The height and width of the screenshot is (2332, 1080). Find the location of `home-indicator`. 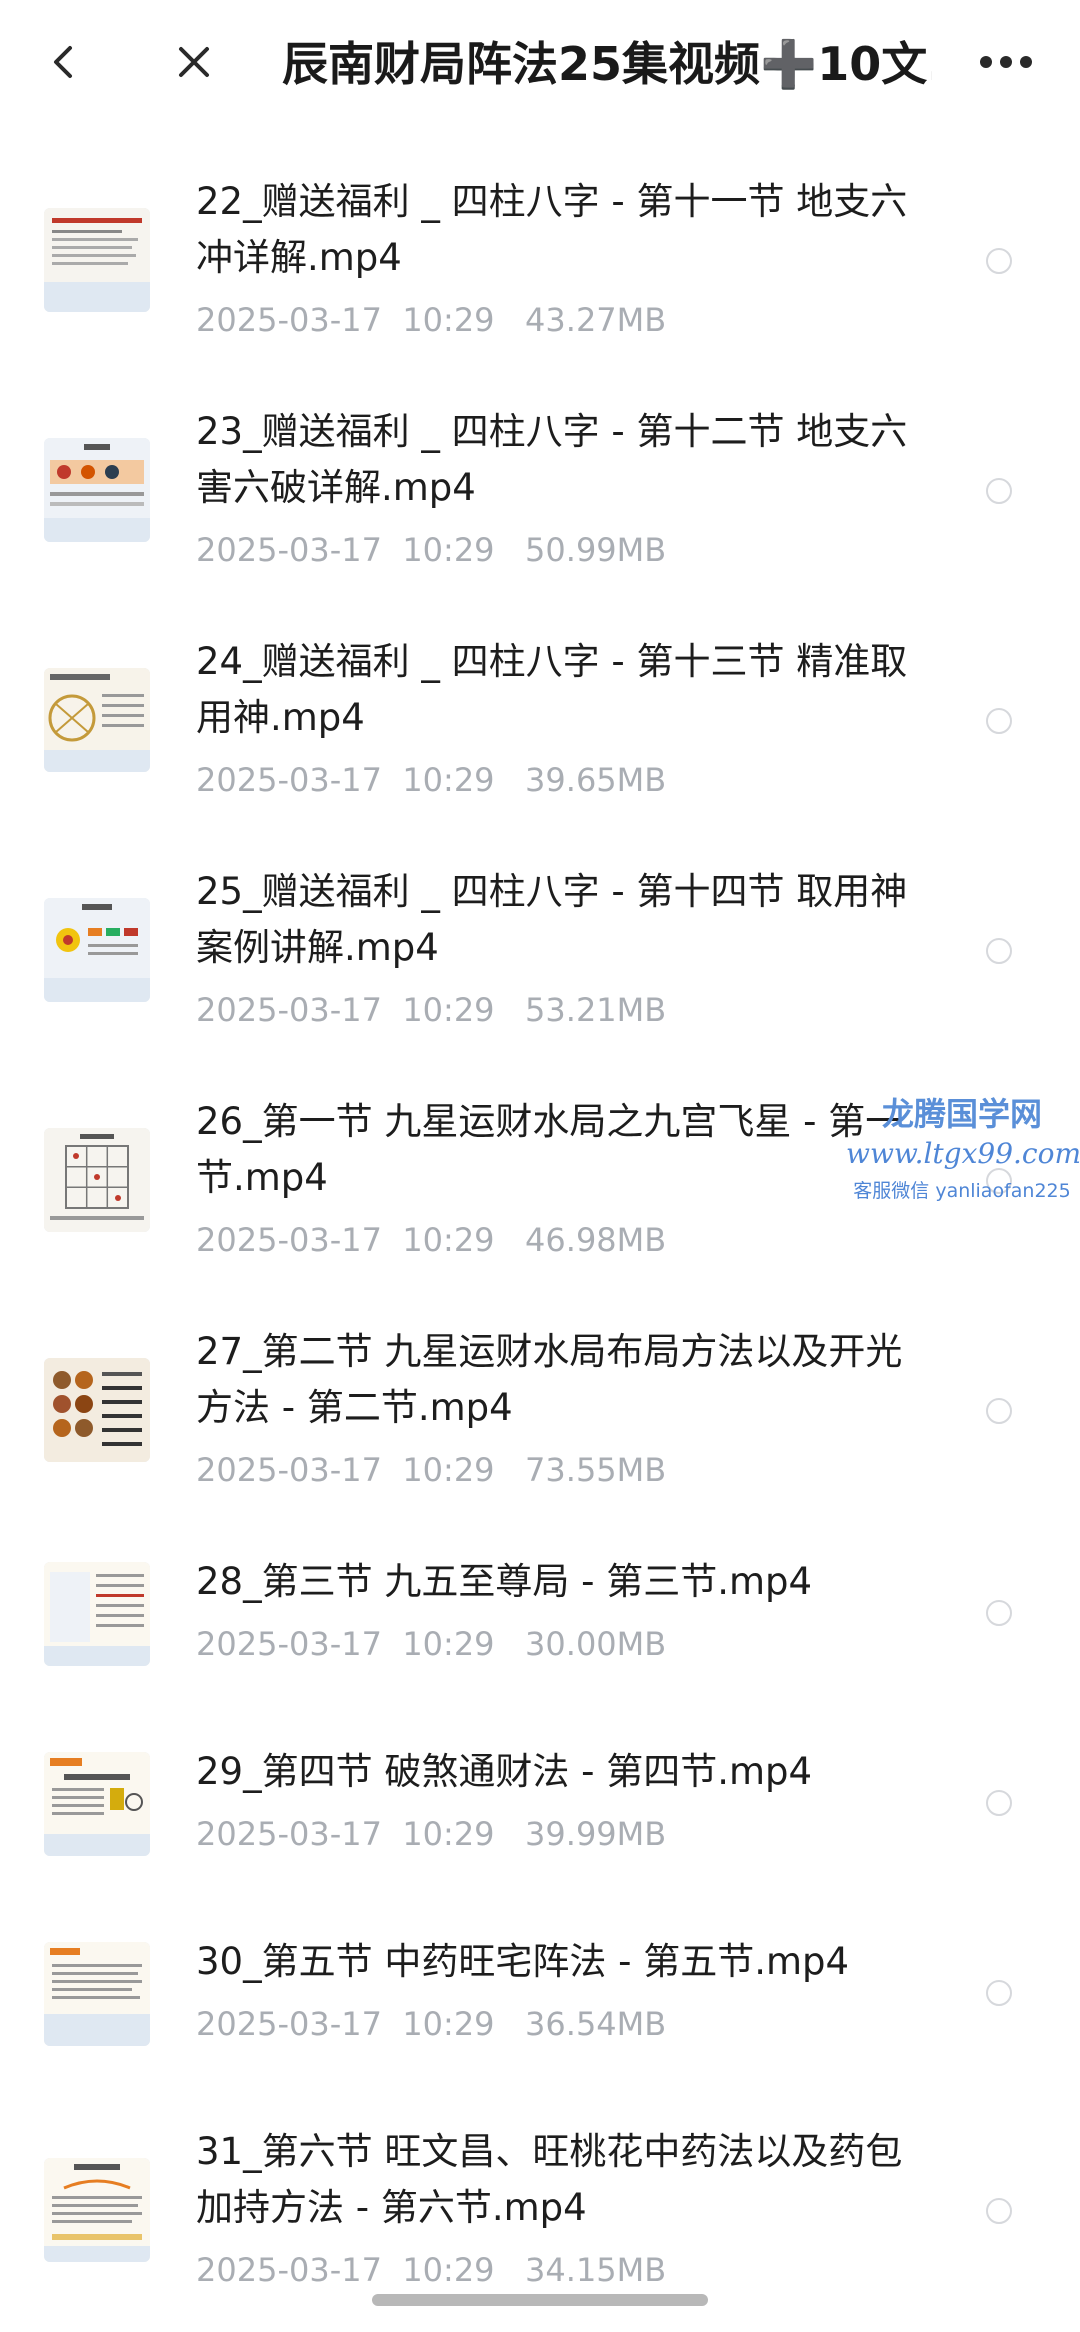

home-indicator is located at coordinates (540, 2300).